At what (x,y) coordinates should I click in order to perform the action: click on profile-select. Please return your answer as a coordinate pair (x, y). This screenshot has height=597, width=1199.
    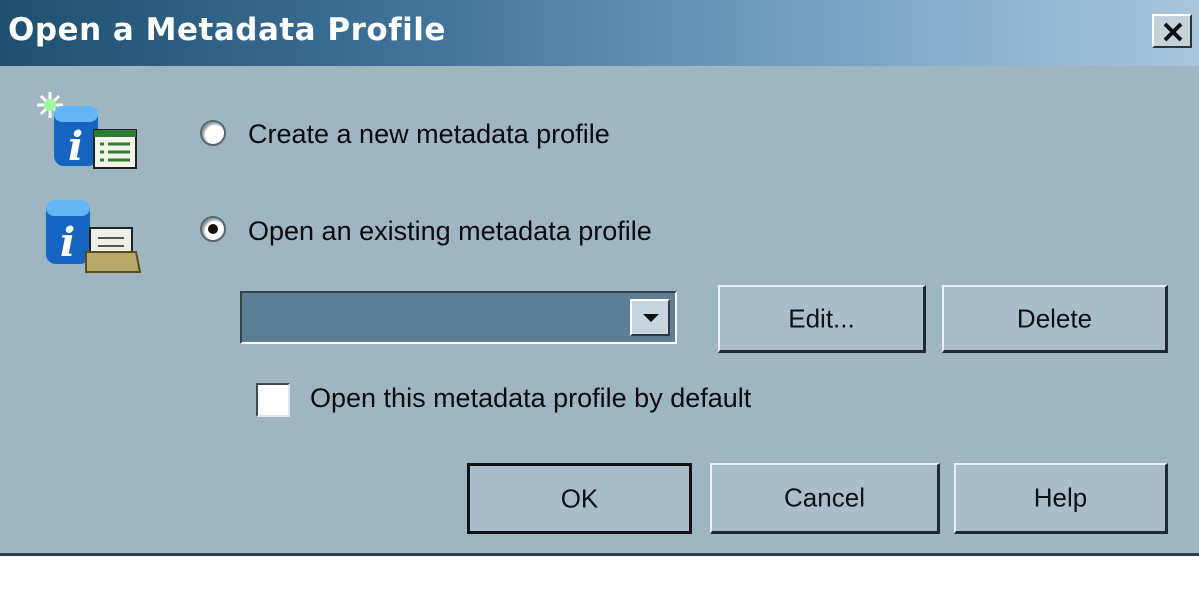
    Looking at the image, I should click on (458, 317).